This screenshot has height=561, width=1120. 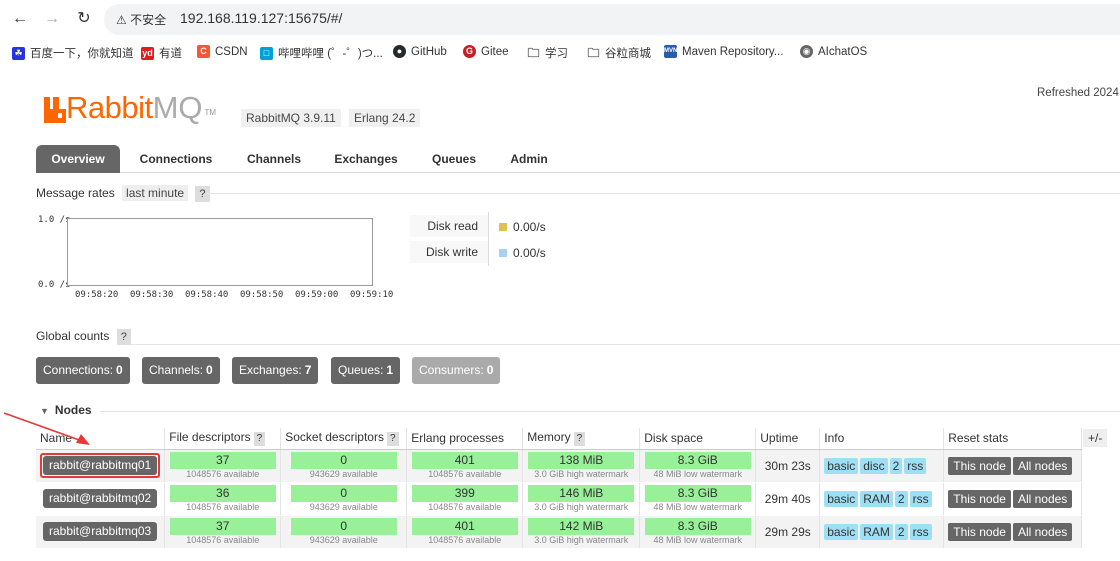 What do you see at coordinates (54, 220) in the screenshot?
I see `chart-y-top-label: 1.0 /s` at bounding box center [54, 220].